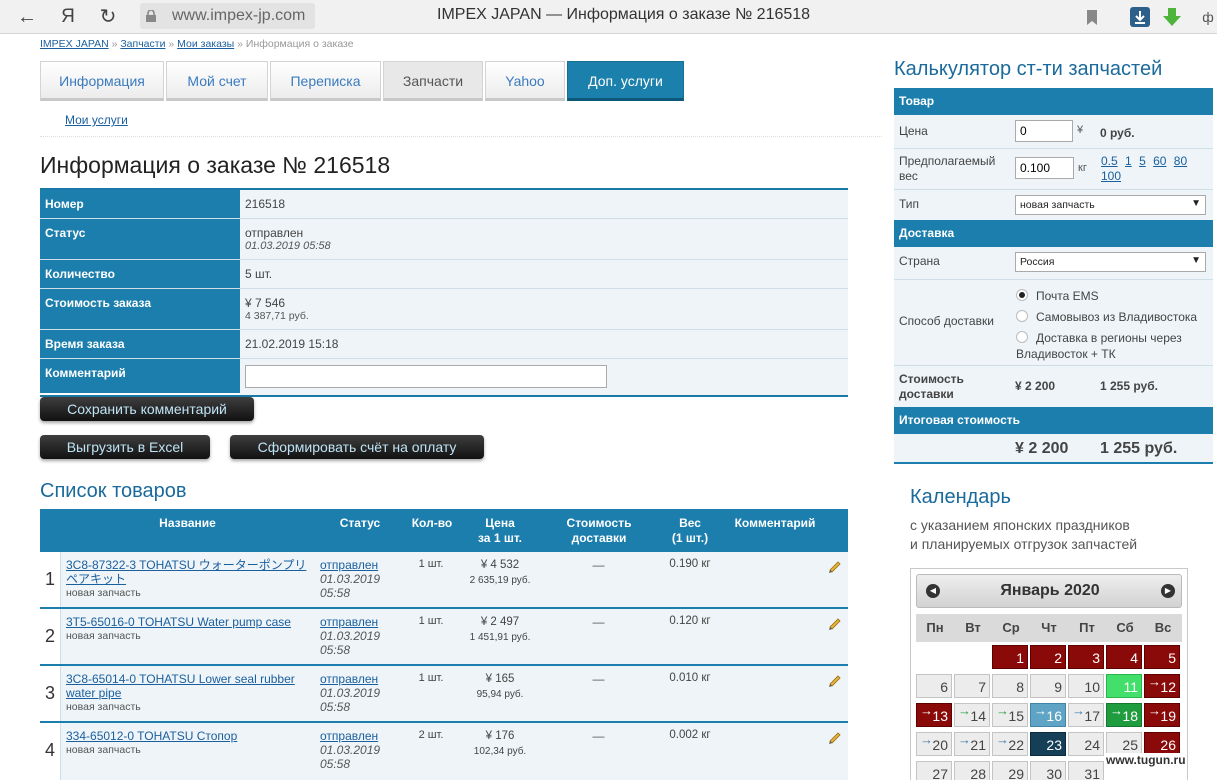  I want to click on calc-section-goods: Товар, so click(1053, 101).